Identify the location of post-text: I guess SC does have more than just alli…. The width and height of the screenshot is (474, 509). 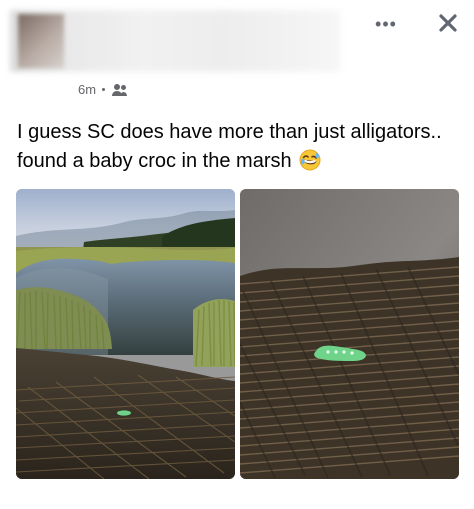
(240, 147).